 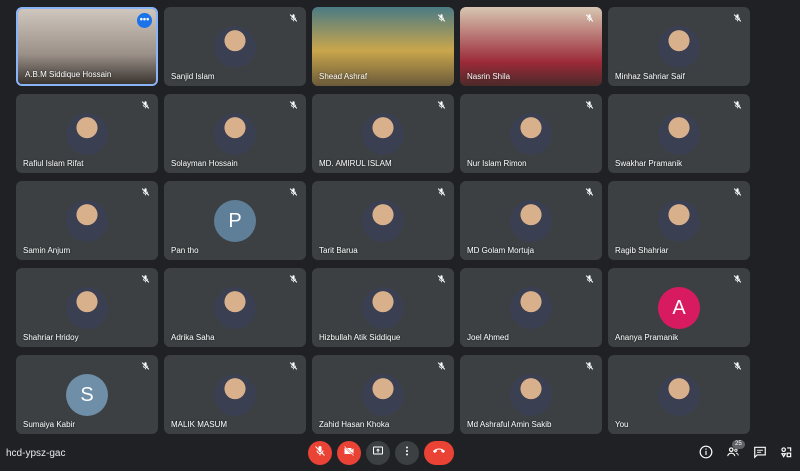 I want to click on participant-tile: Hizbullah Atik Siddique, so click(x=383, y=307).